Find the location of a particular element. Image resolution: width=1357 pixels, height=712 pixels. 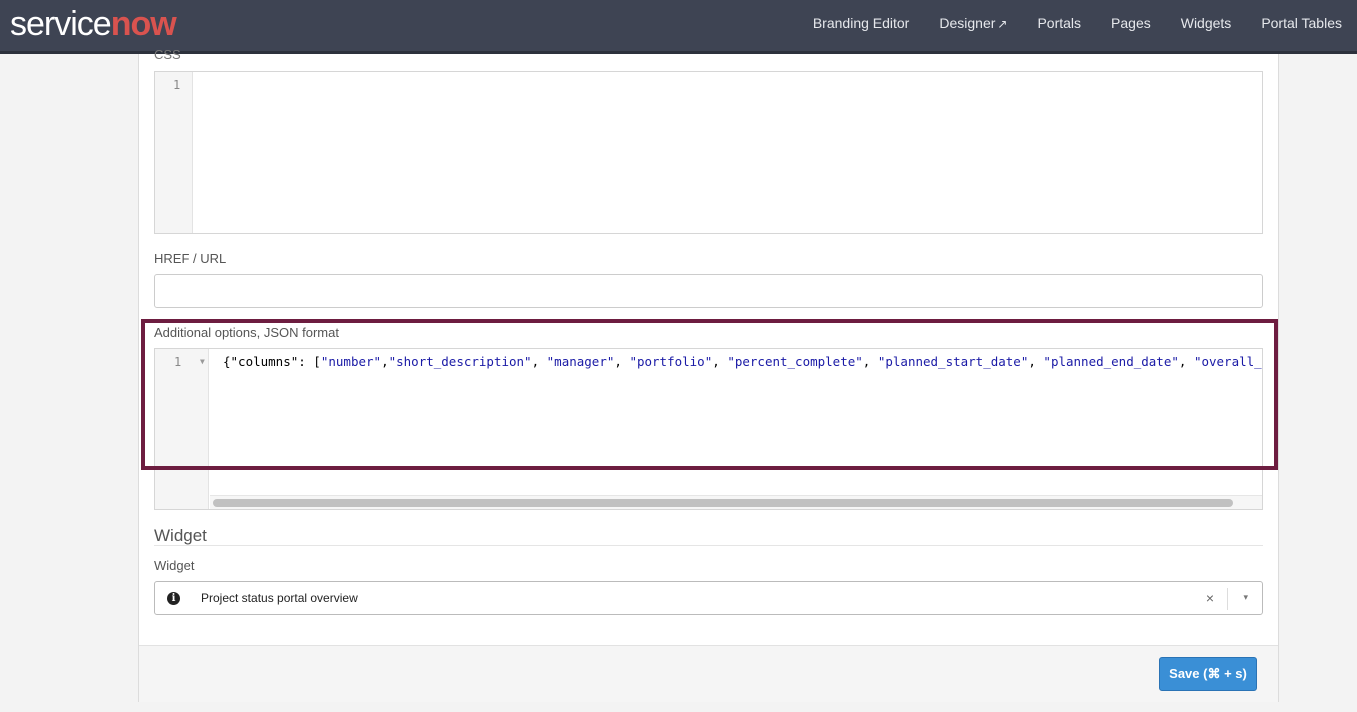

nav-pages: Pages is located at coordinates (1131, 23).